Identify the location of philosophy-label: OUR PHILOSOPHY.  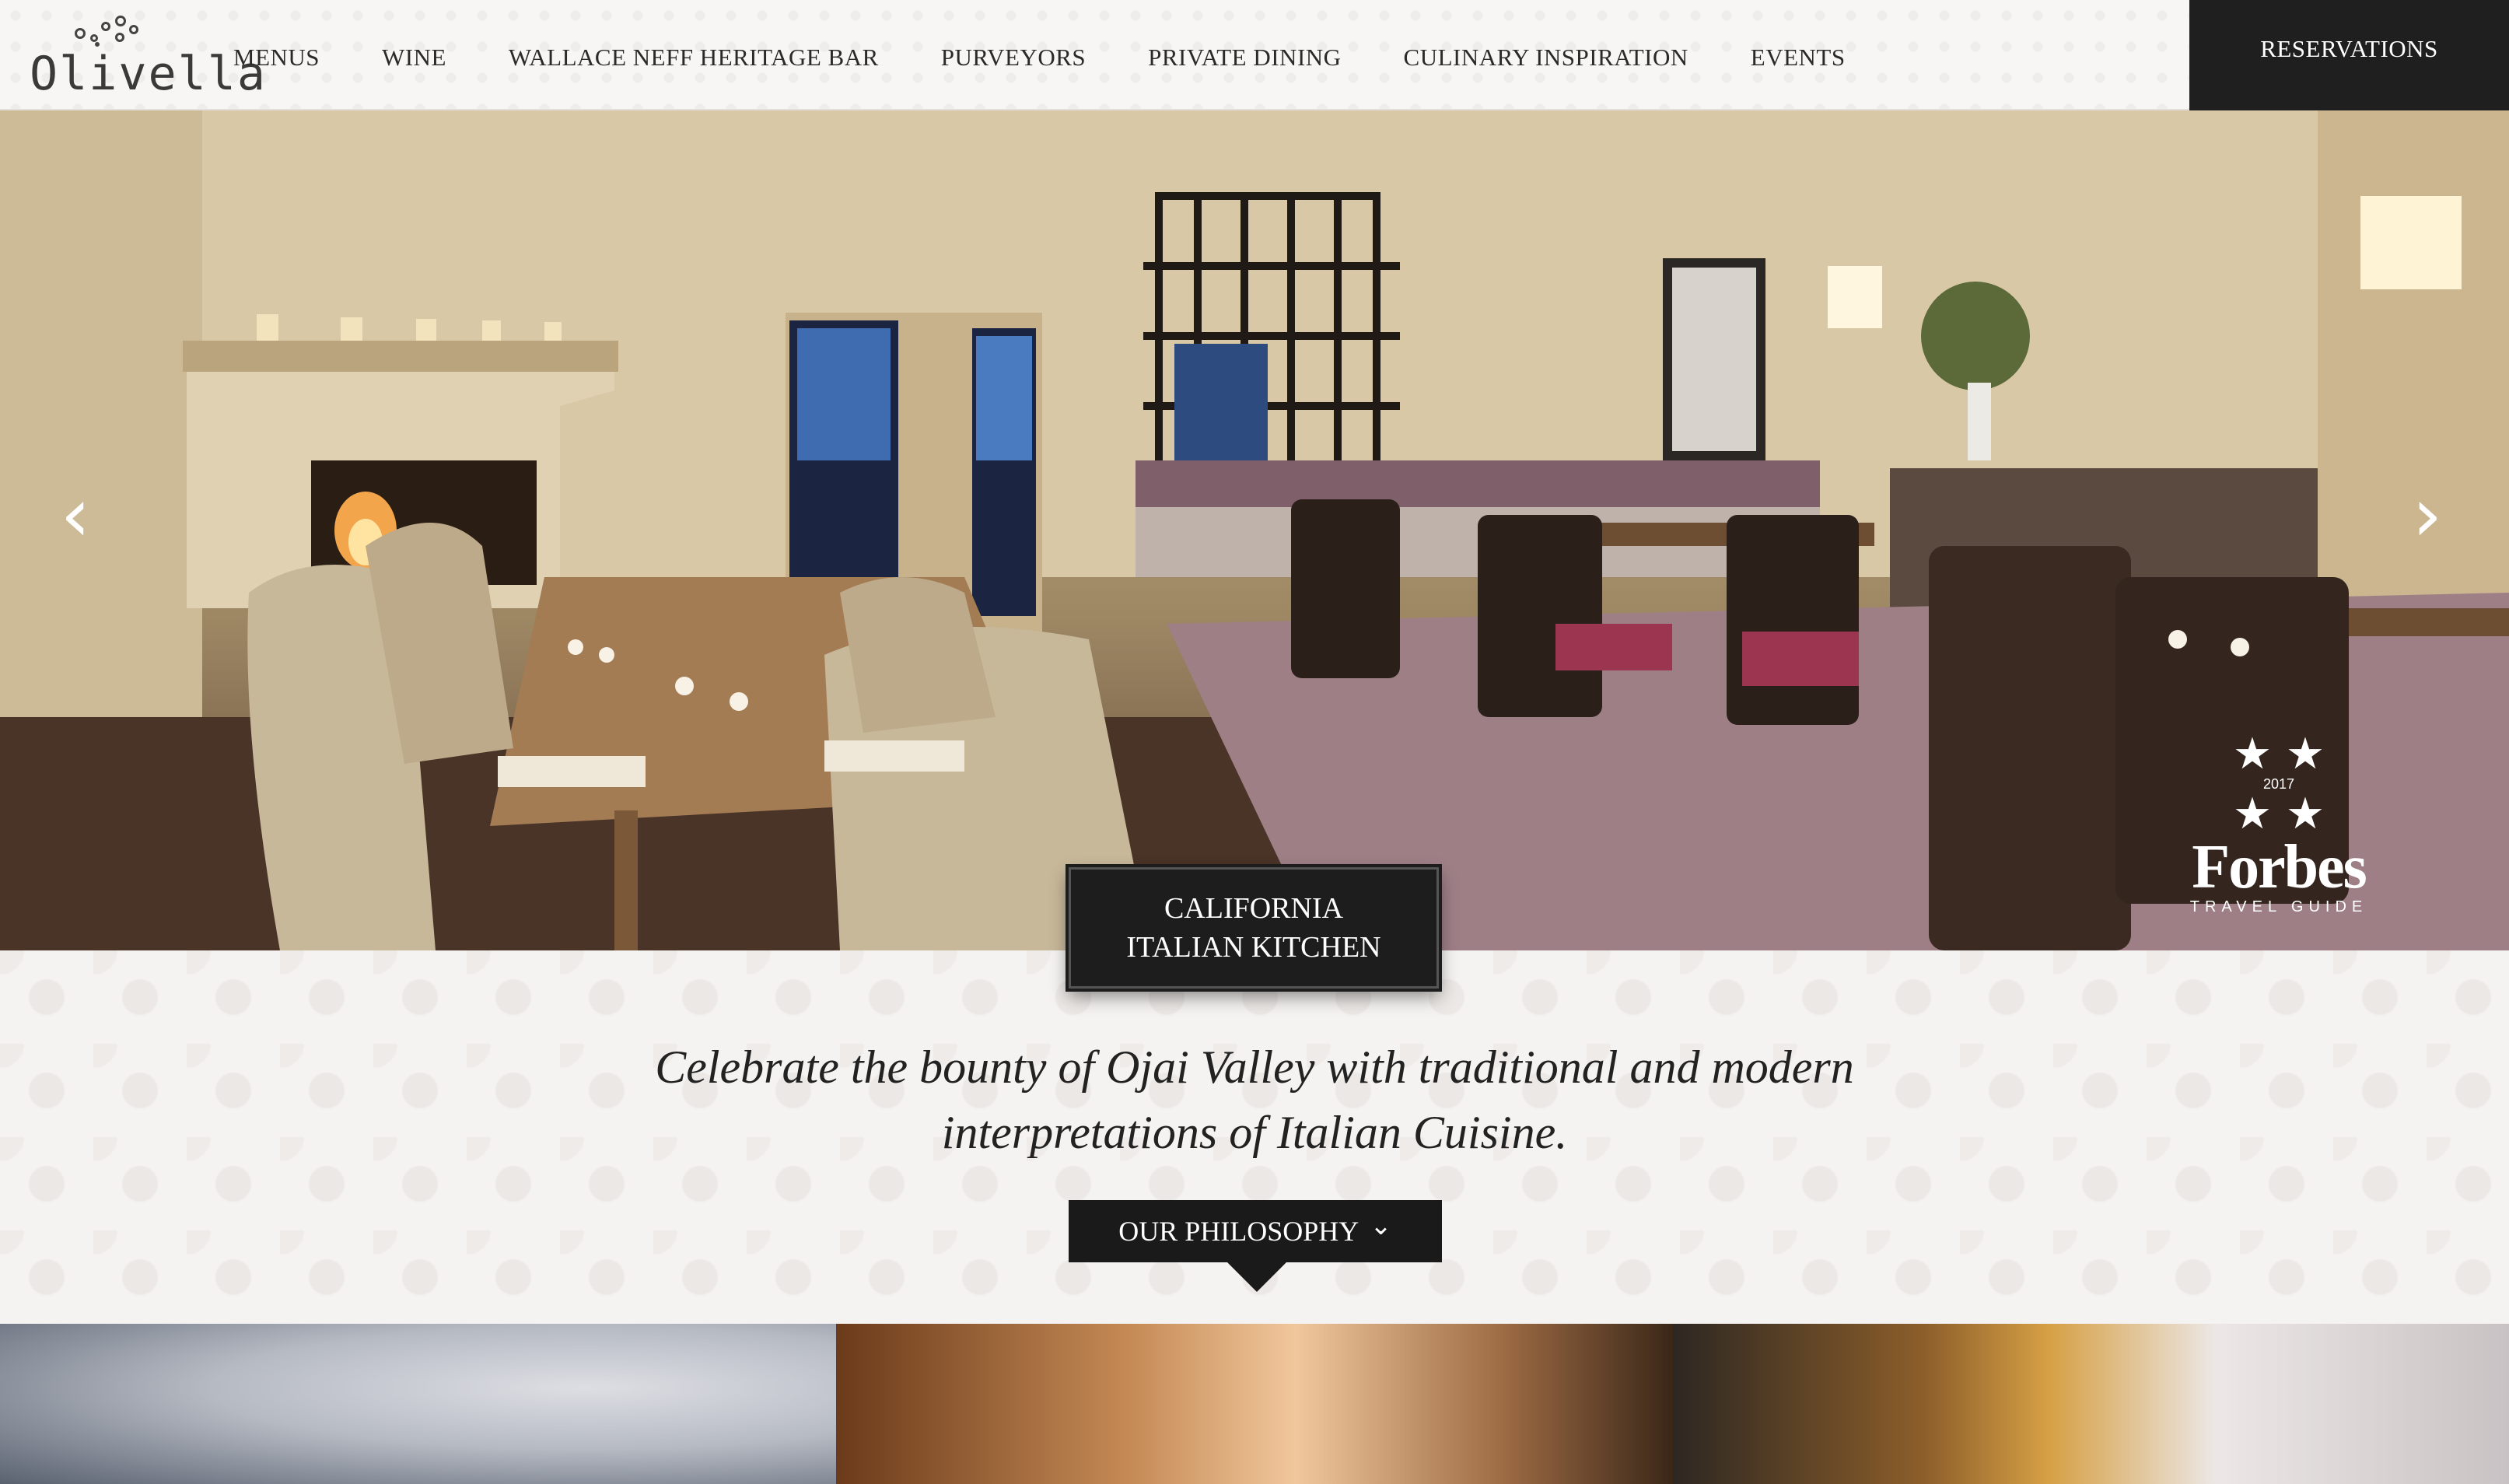
(1238, 1231).